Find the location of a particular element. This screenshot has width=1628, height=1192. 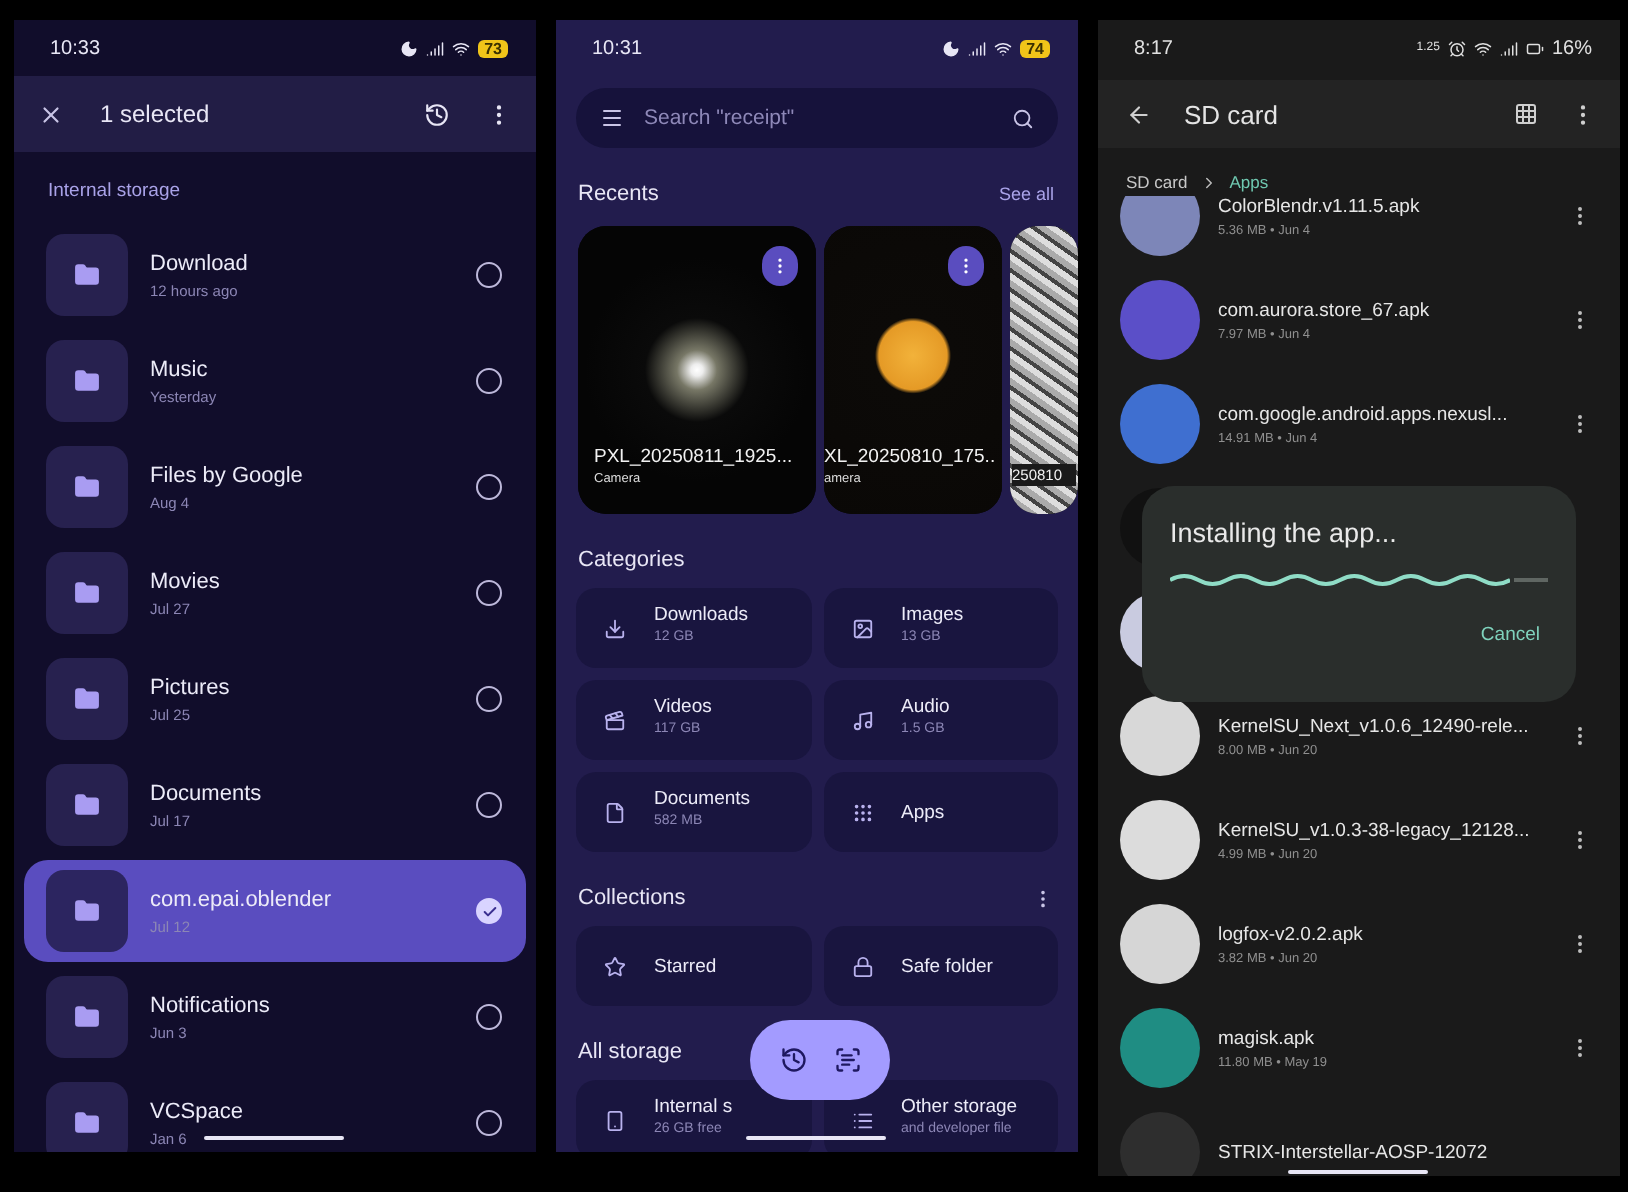

close-button is located at coordinates (51, 114).